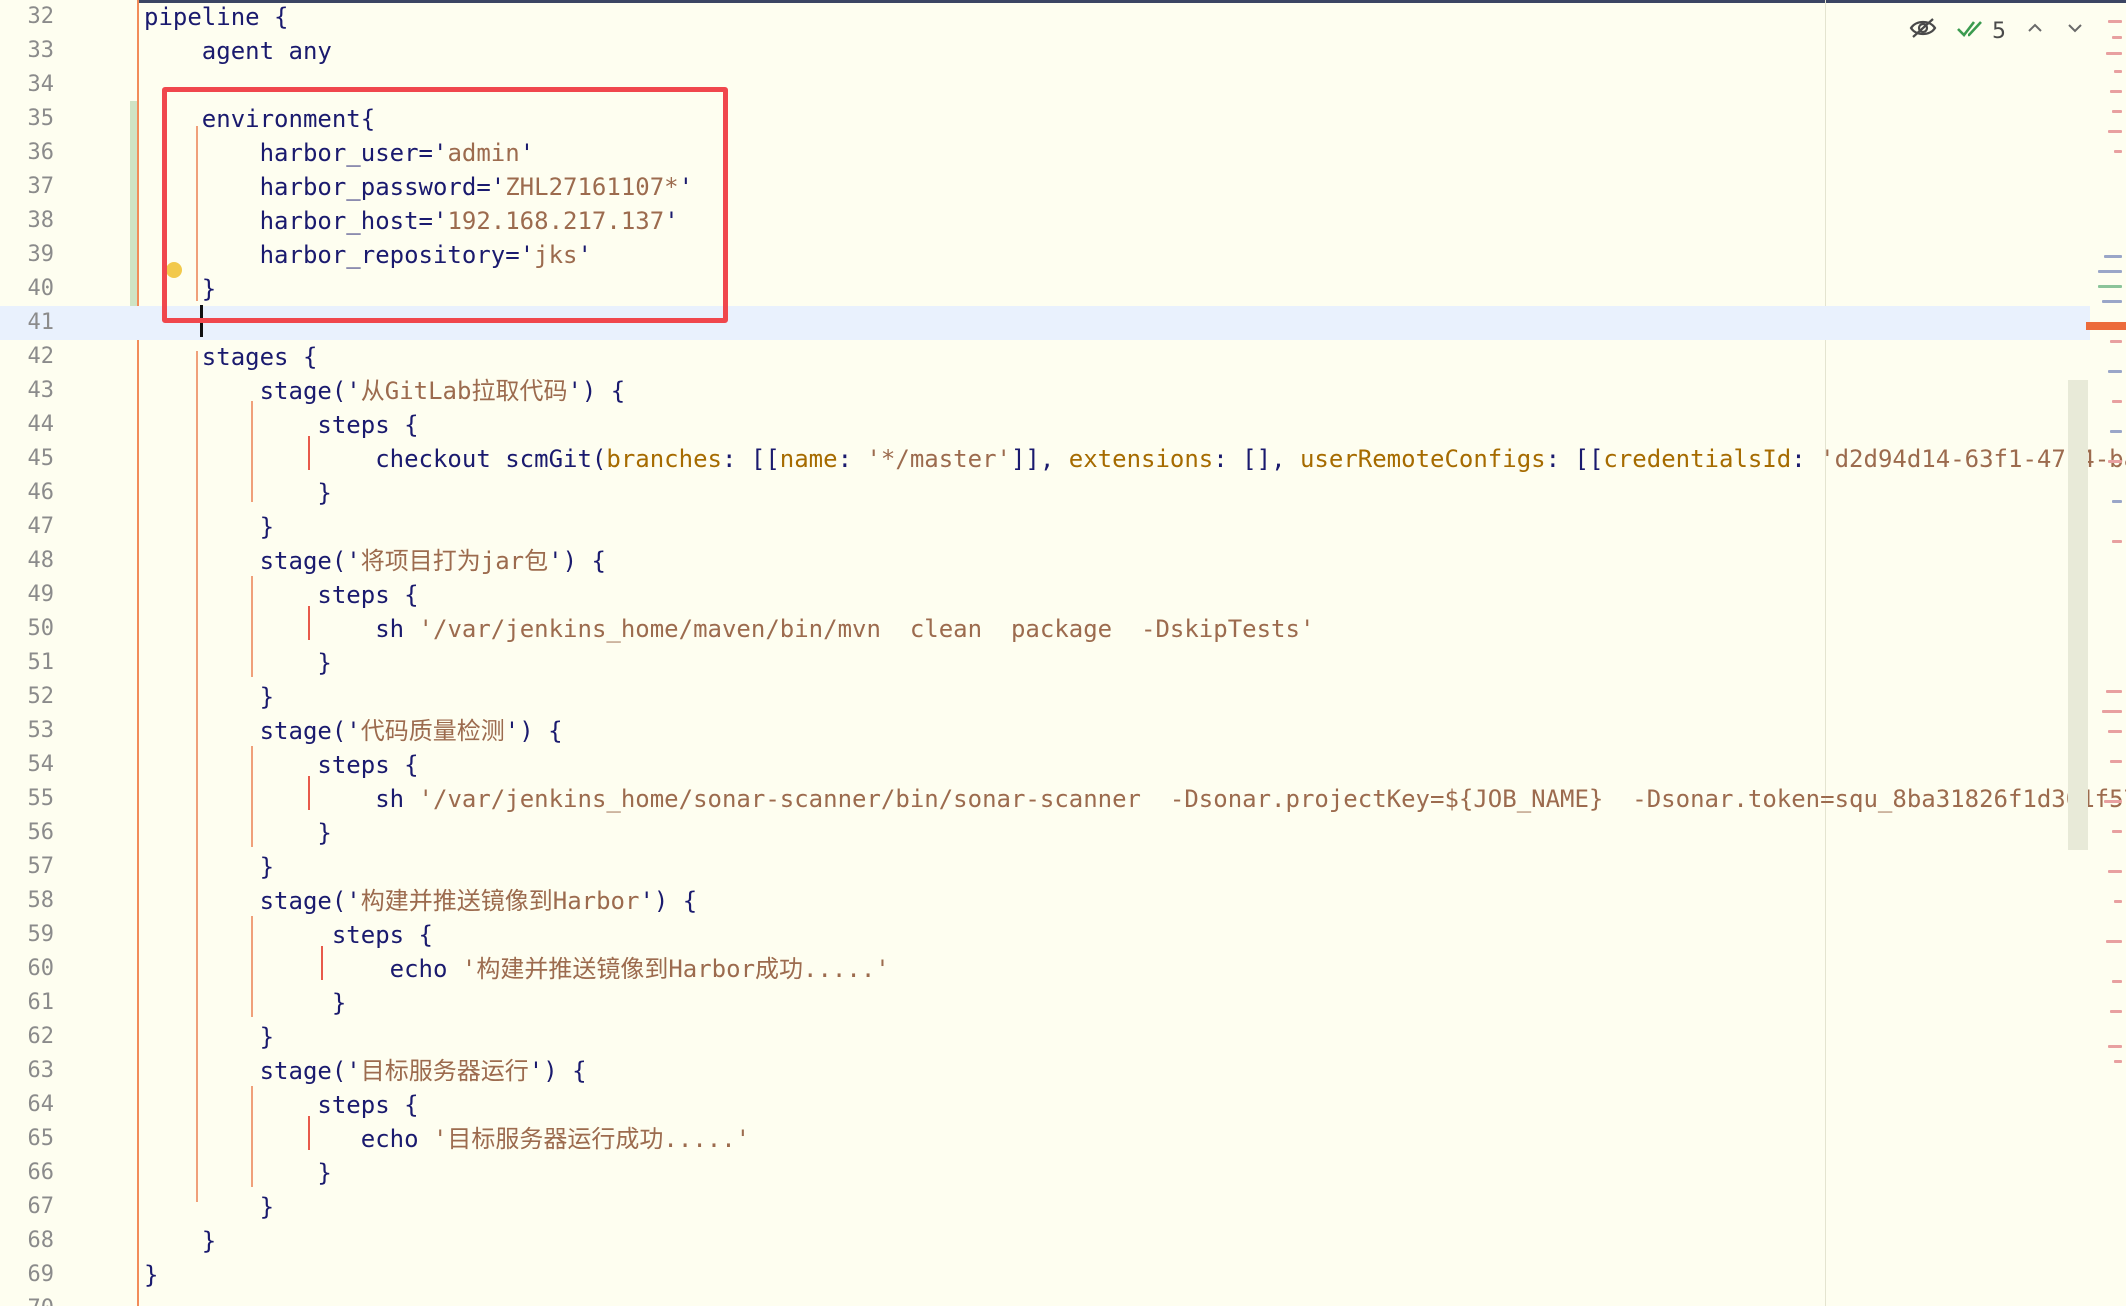  I want to click on scrollbar-thumb, so click(2078, 615).